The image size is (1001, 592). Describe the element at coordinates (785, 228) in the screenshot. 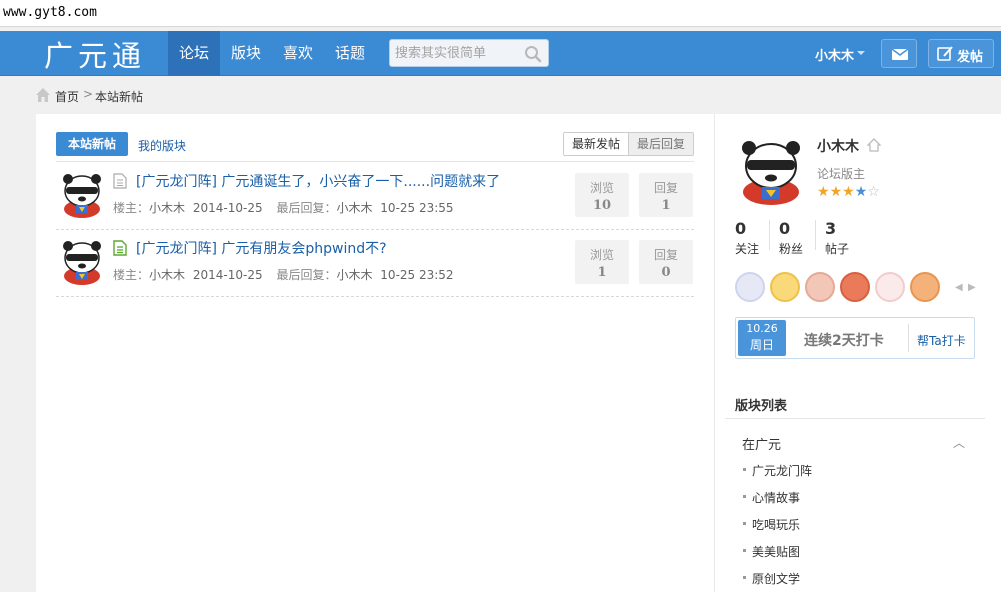

I see `stat-fans-value: 0` at that location.